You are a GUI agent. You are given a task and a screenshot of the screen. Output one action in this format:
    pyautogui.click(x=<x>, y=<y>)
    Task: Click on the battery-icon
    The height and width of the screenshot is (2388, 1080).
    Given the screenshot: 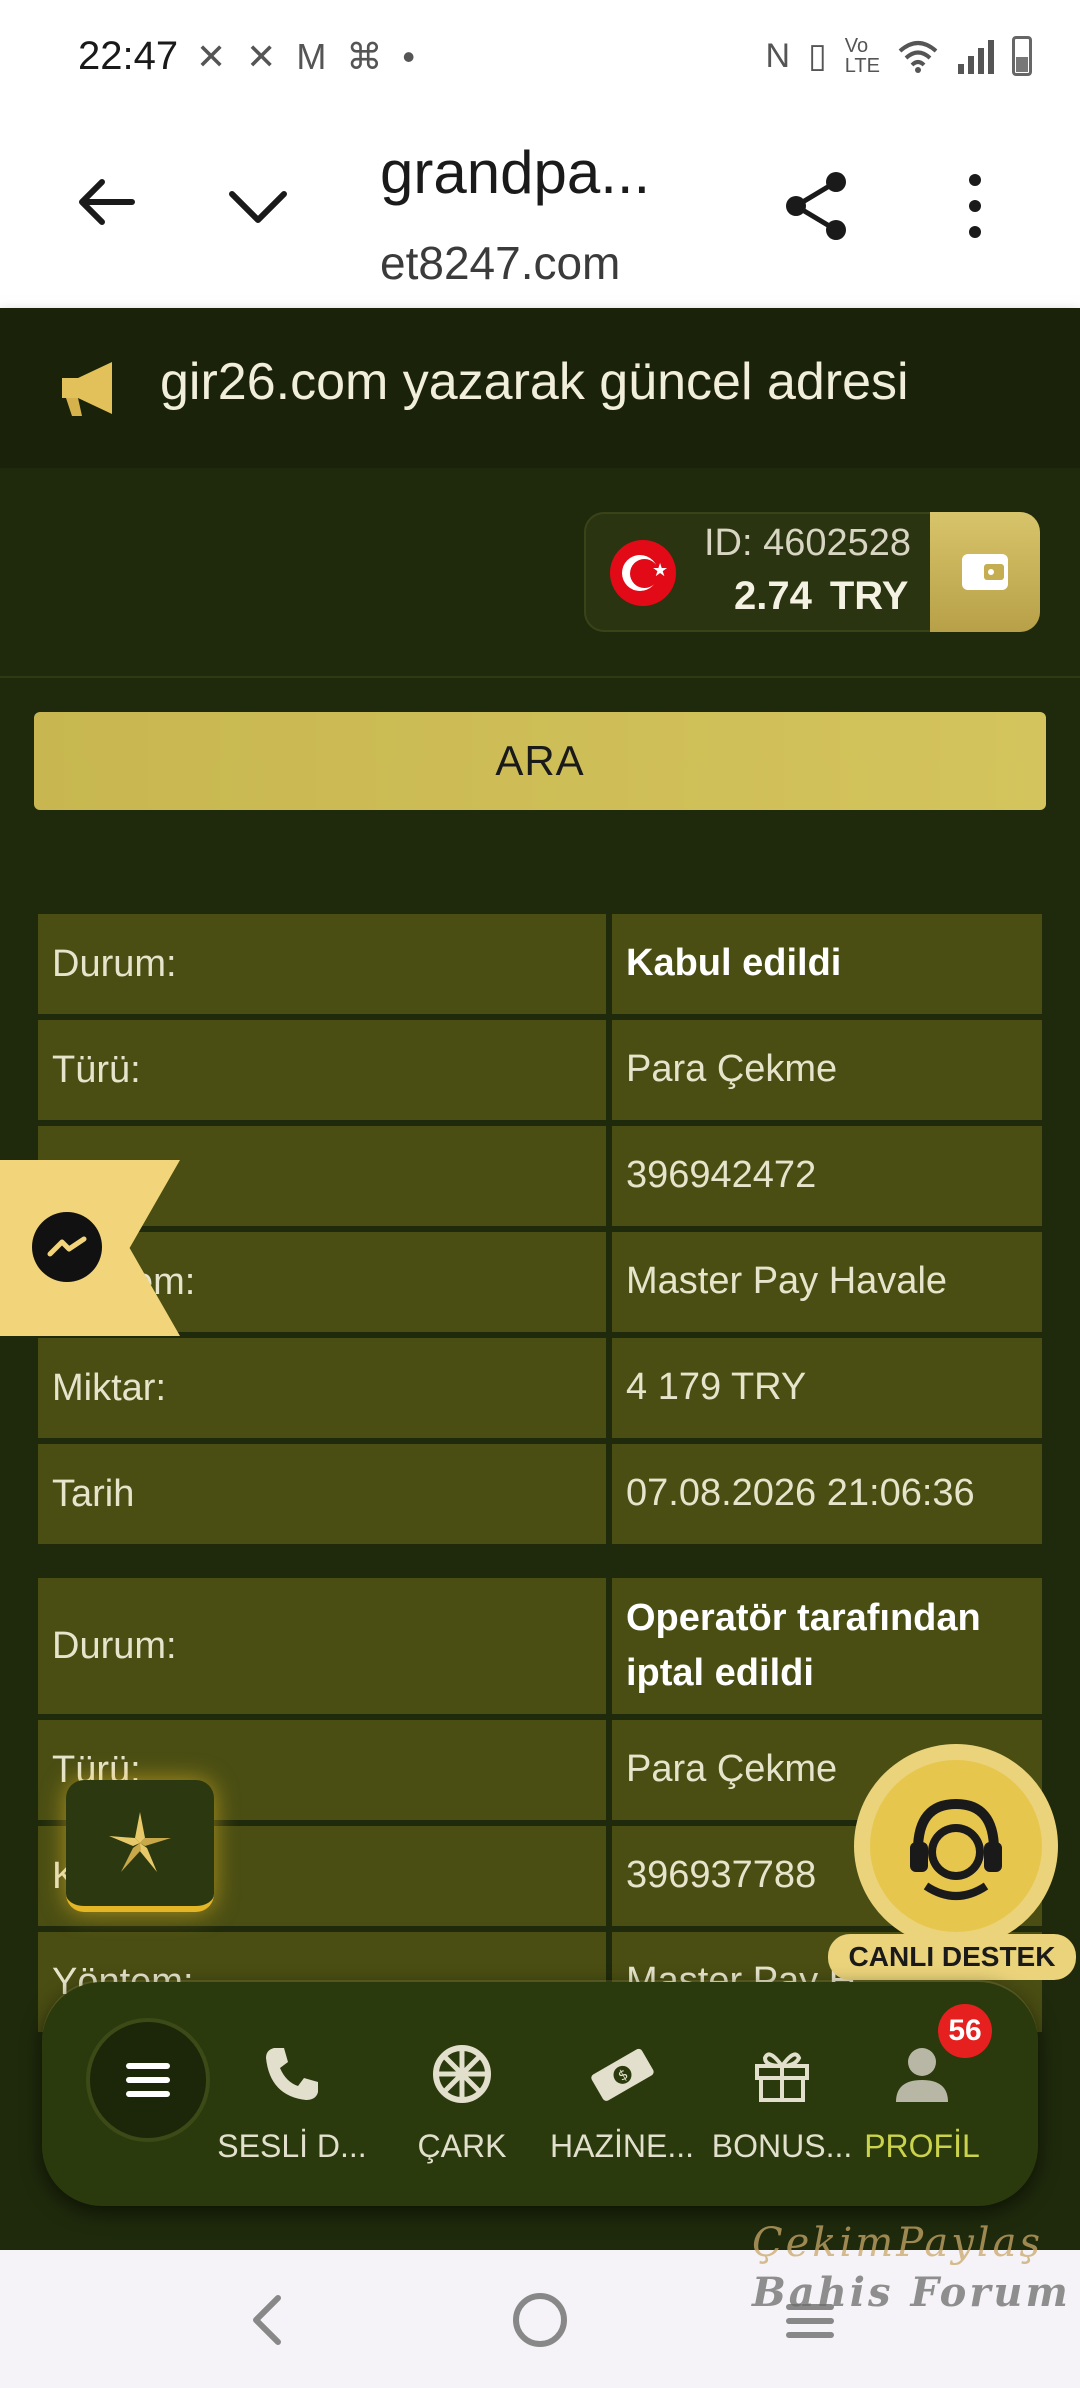 What is the action you would take?
    pyautogui.click(x=1022, y=56)
    